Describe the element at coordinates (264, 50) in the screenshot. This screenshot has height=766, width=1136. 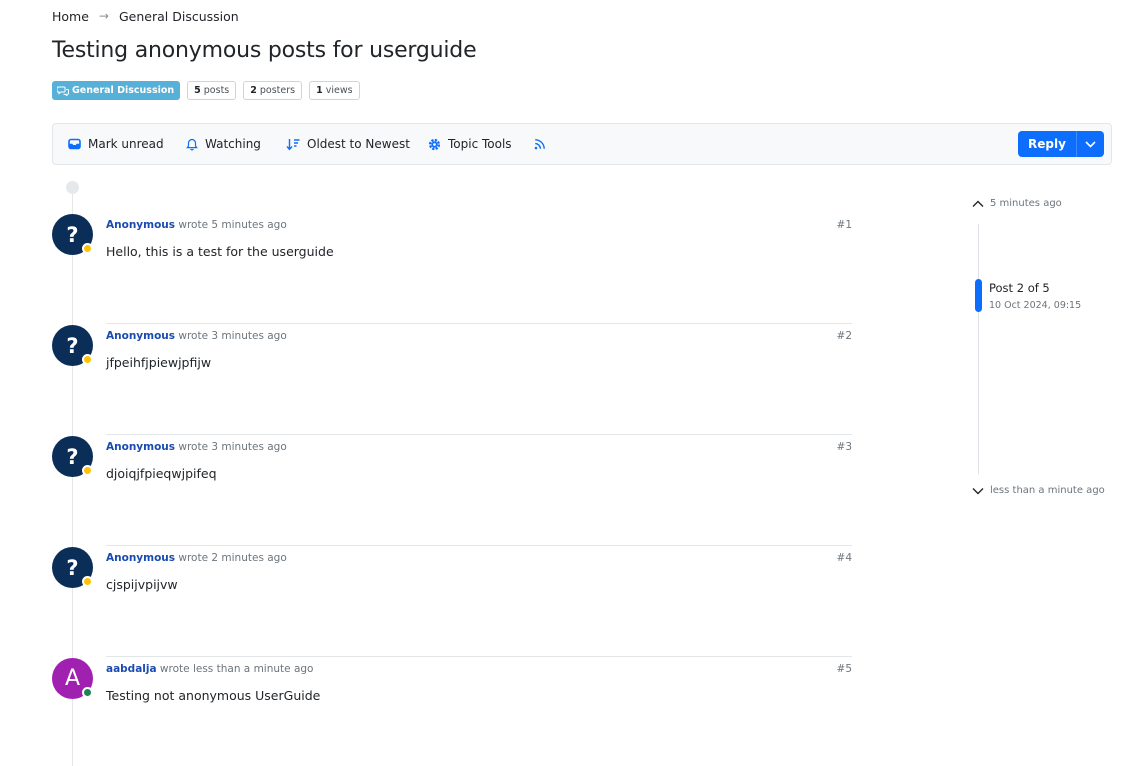
I see `page-title: Testing anonymous posts for userguide` at that location.